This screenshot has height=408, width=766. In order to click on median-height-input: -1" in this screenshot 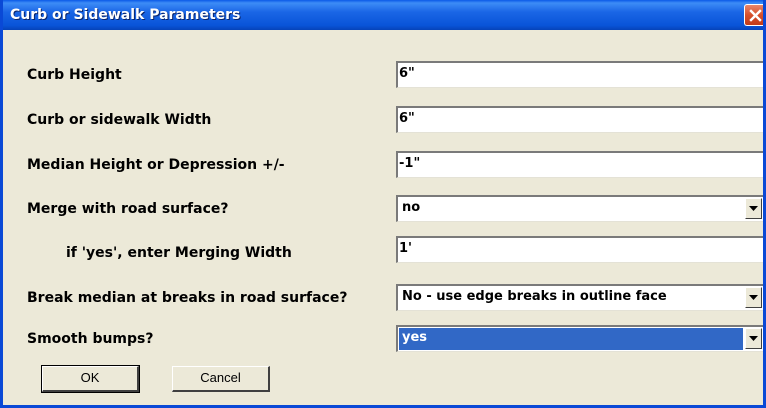, I will do `click(579, 164)`.